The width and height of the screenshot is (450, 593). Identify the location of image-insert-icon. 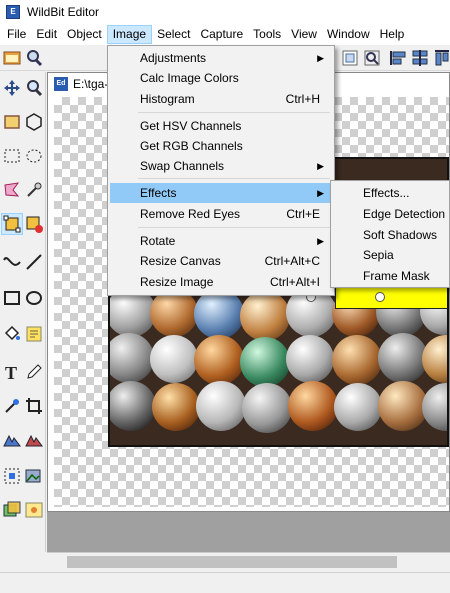
(34, 476).